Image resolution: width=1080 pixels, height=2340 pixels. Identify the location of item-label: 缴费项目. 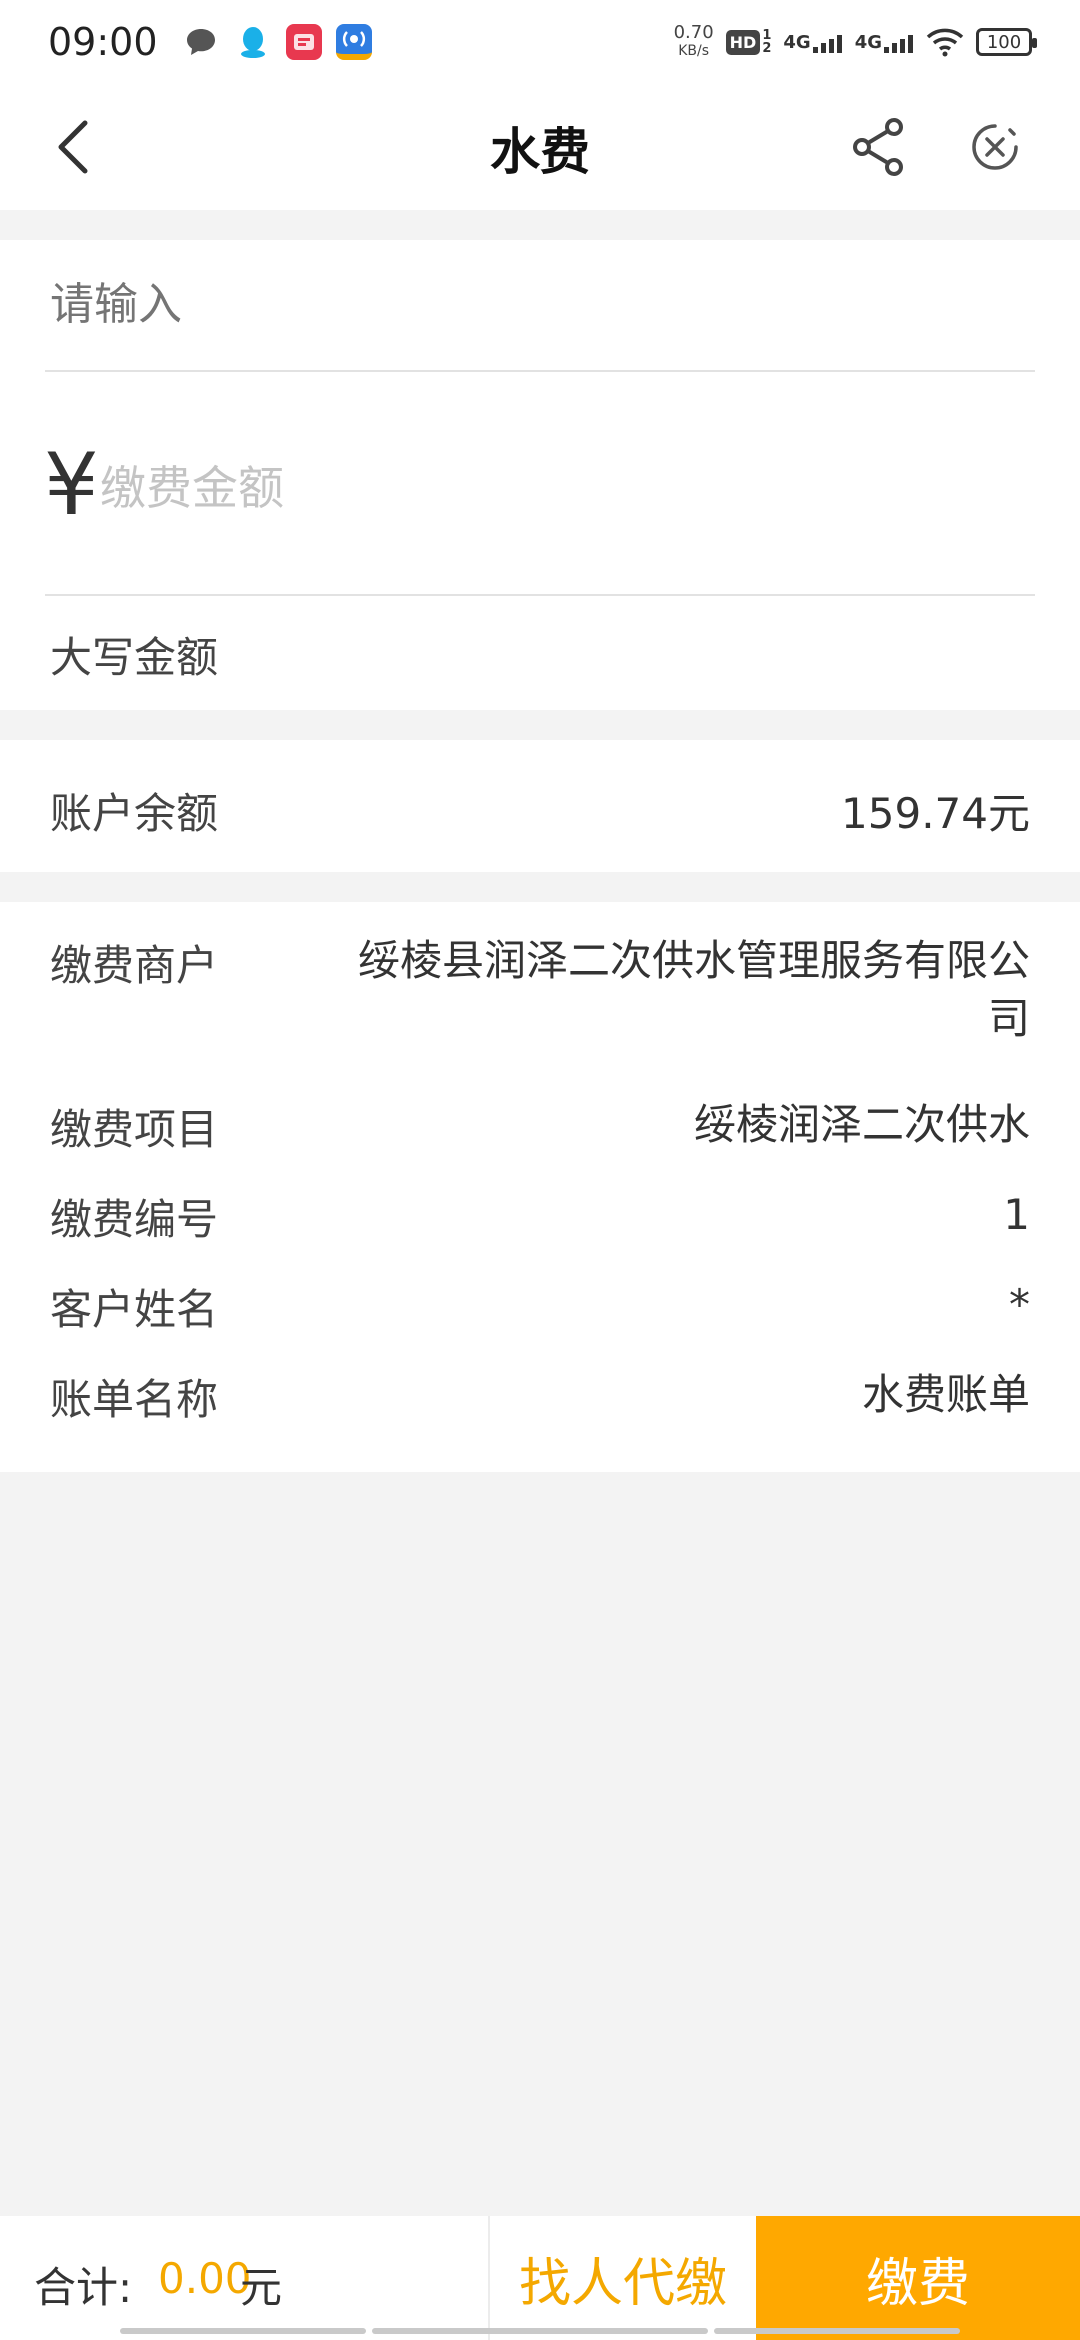
(134, 1129).